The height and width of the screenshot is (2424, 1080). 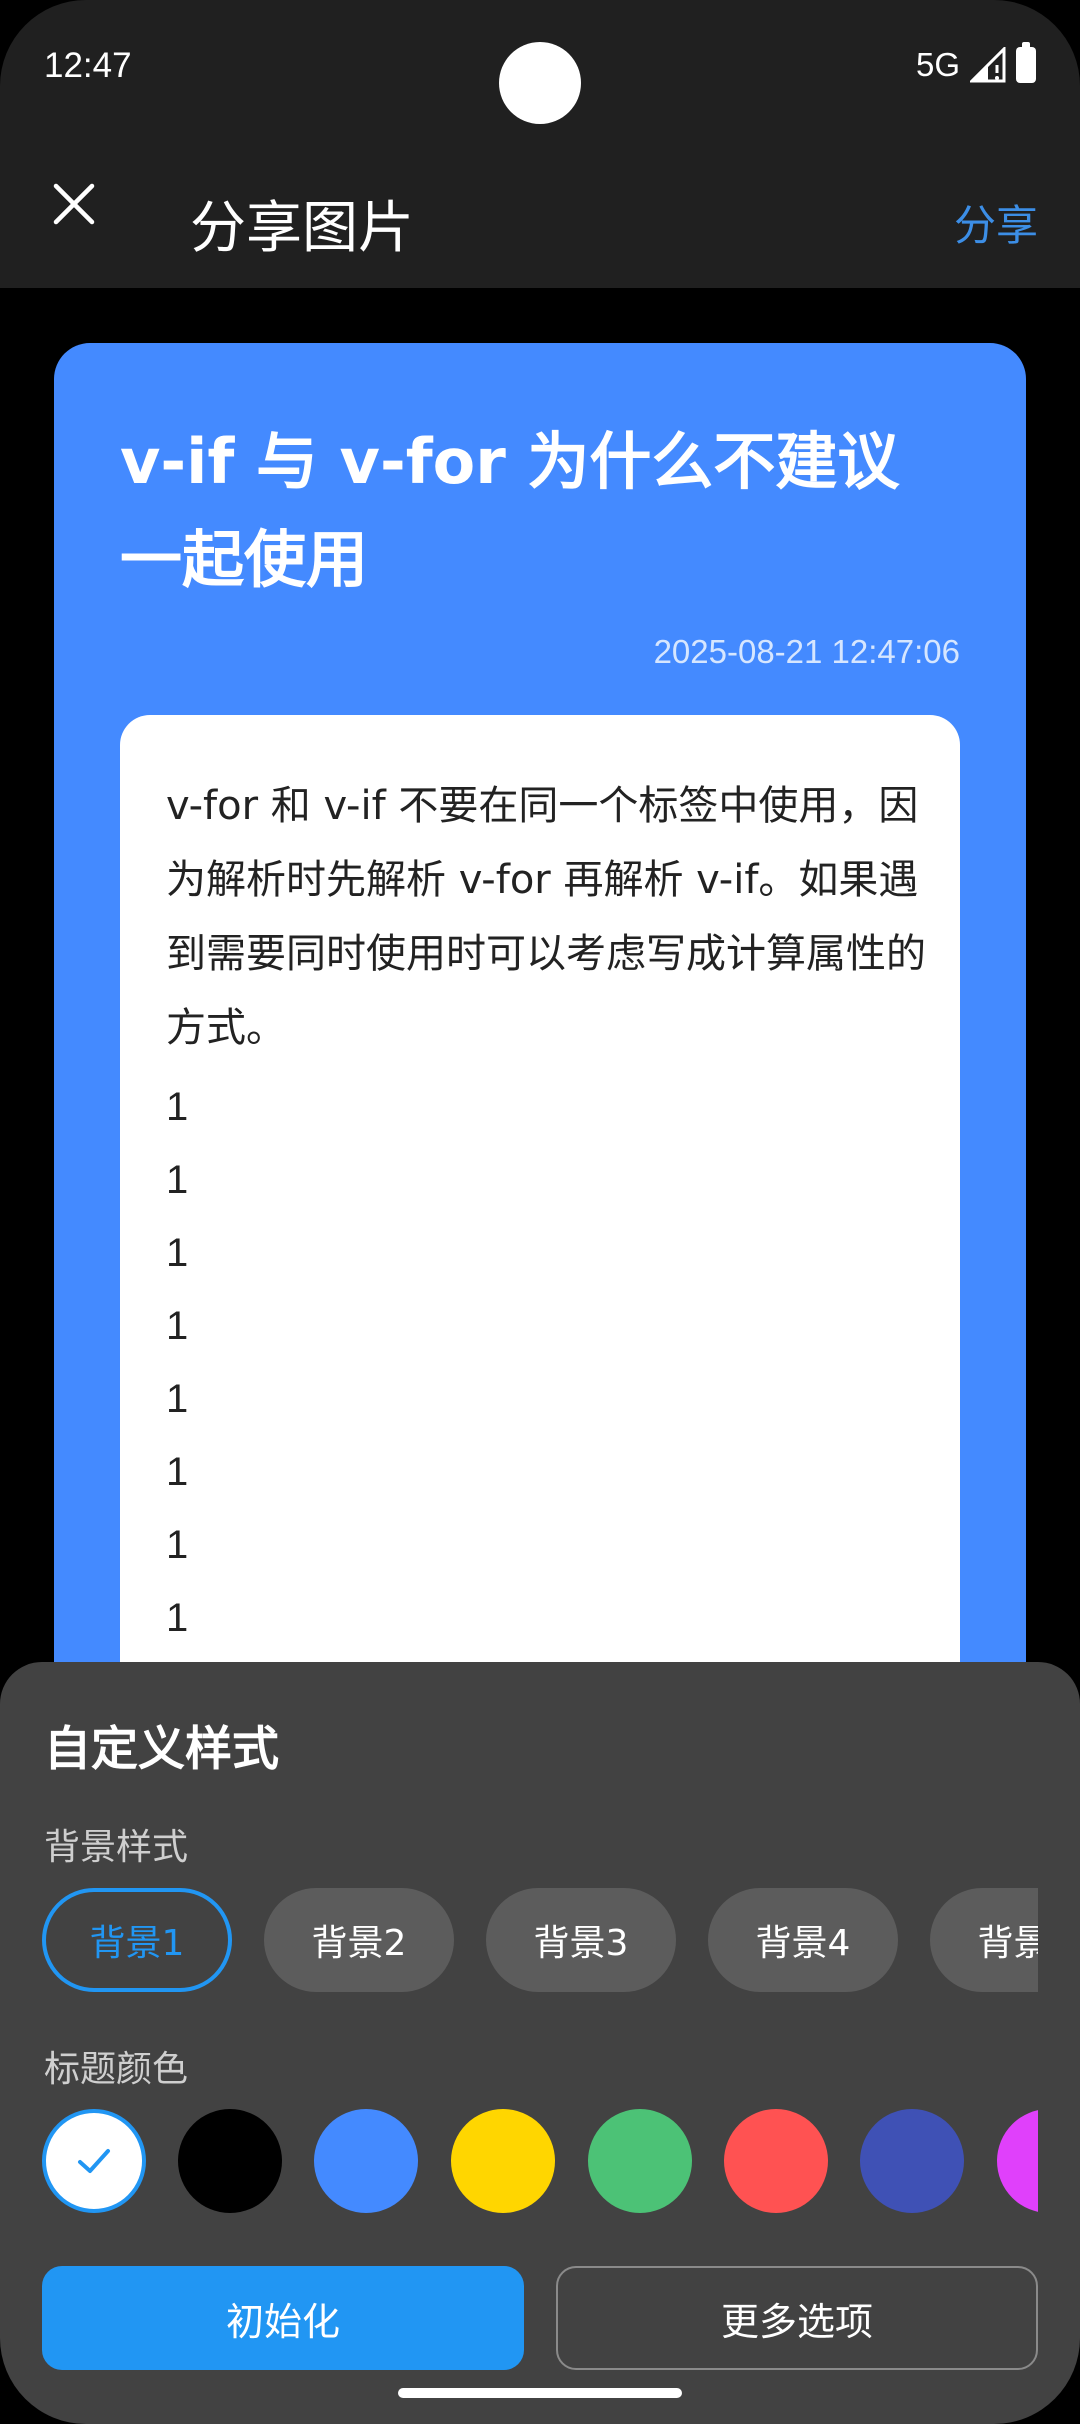 What do you see at coordinates (359, 1940) in the screenshot?
I see `background-option-2: 背景2` at bounding box center [359, 1940].